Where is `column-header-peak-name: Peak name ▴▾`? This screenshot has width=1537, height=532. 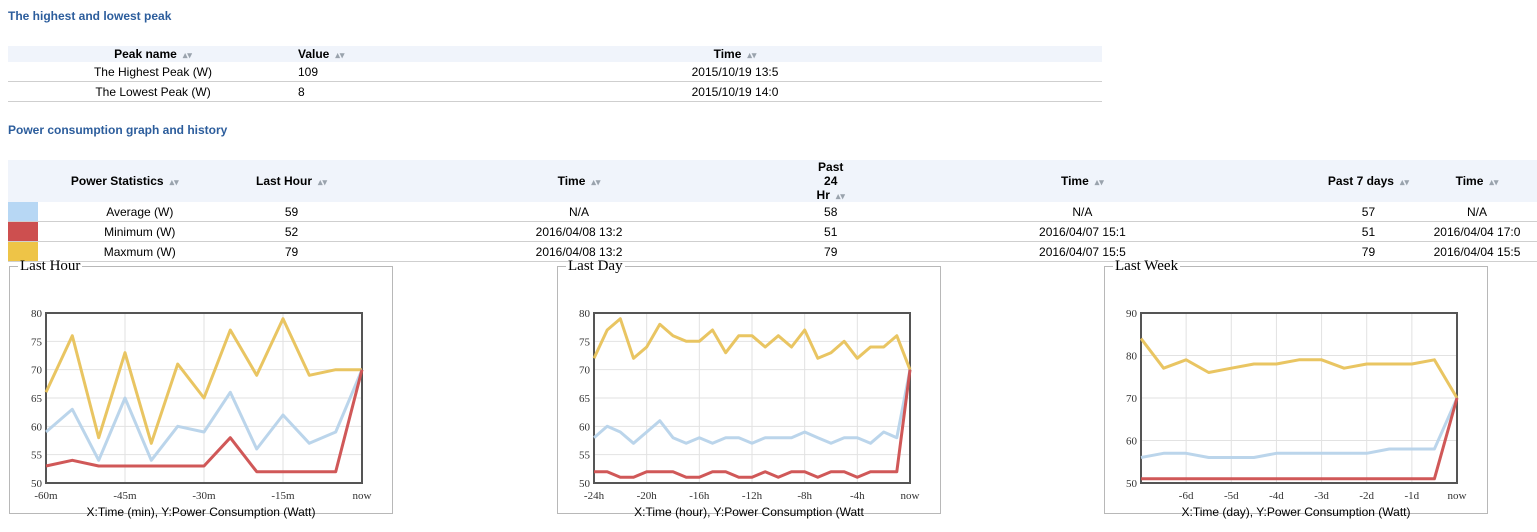
column-header-peak-name: Peak name ▴▾ is located at coordinates (153, 54).